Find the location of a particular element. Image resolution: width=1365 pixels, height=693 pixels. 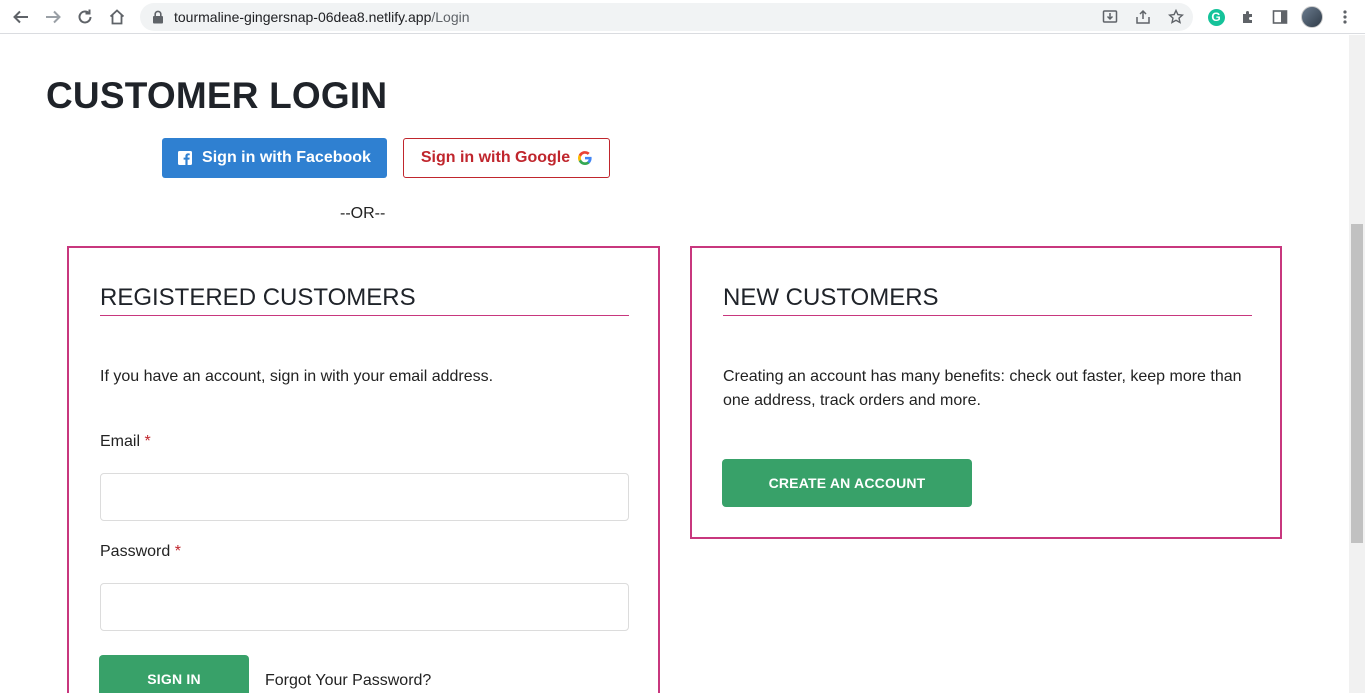

avatar is located at coordinates (1312, 17).